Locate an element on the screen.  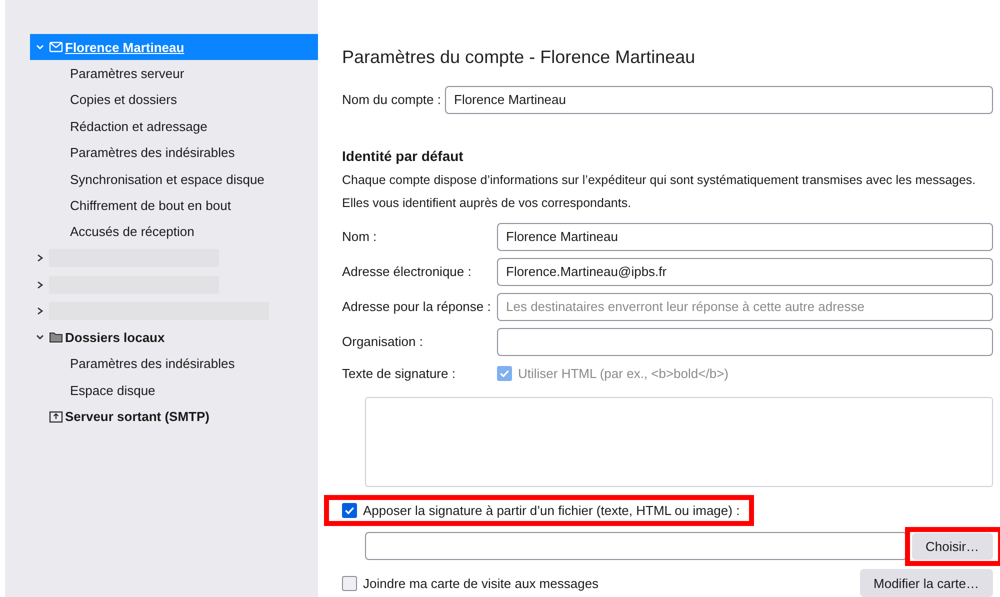
tree-item: Chiffrement de bout en bout is located at coordinates (174, 205).